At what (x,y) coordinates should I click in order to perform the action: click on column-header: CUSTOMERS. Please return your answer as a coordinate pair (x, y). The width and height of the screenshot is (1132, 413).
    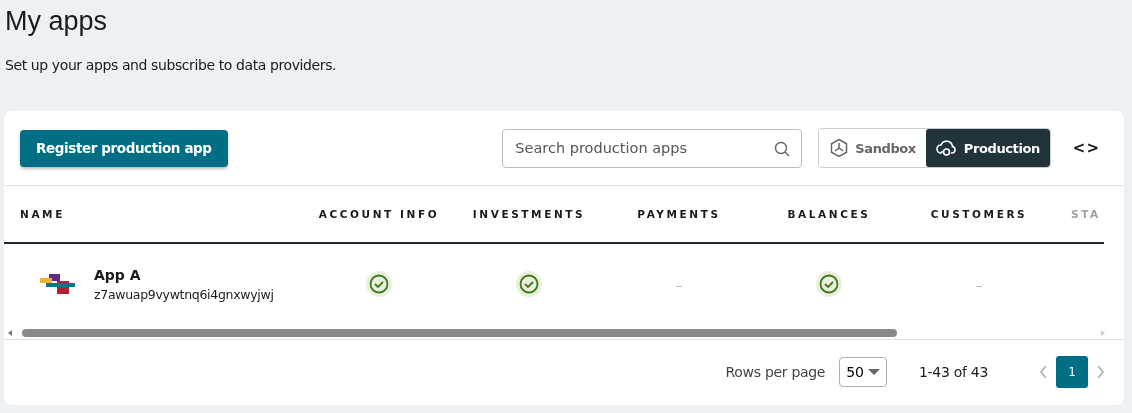
    Looking at the image, I should click on (979, 214).